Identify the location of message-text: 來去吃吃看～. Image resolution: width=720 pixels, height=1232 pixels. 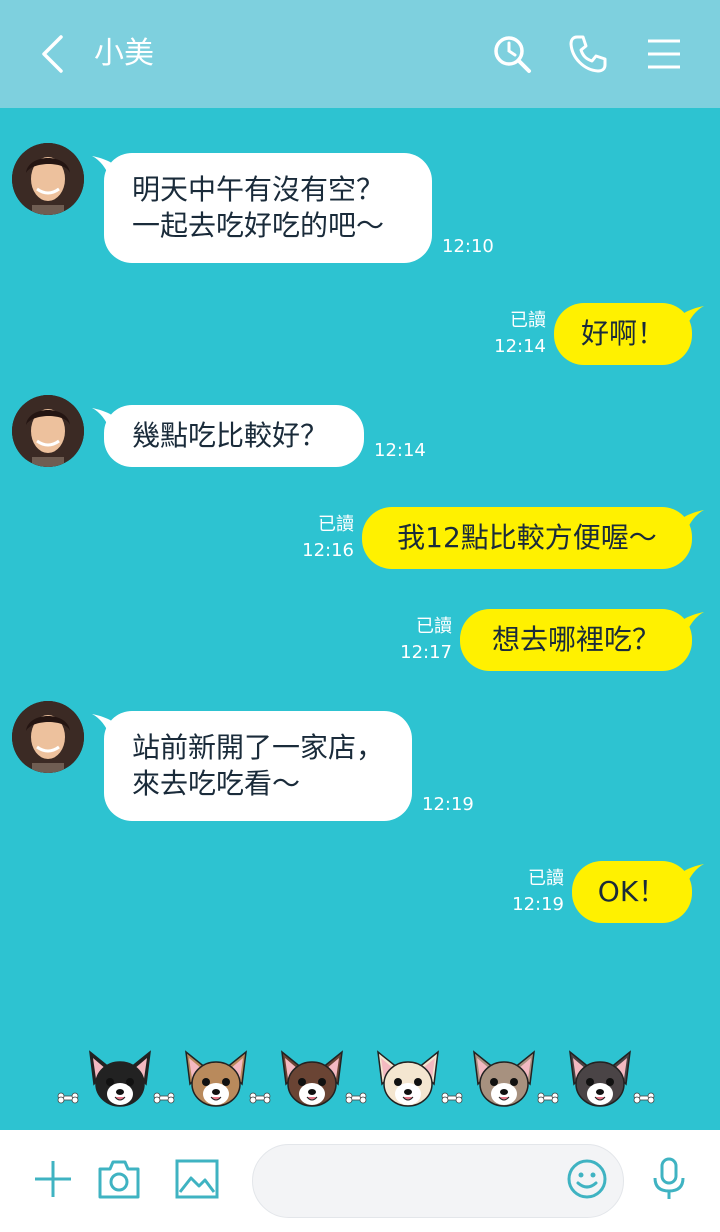
(216, 783).